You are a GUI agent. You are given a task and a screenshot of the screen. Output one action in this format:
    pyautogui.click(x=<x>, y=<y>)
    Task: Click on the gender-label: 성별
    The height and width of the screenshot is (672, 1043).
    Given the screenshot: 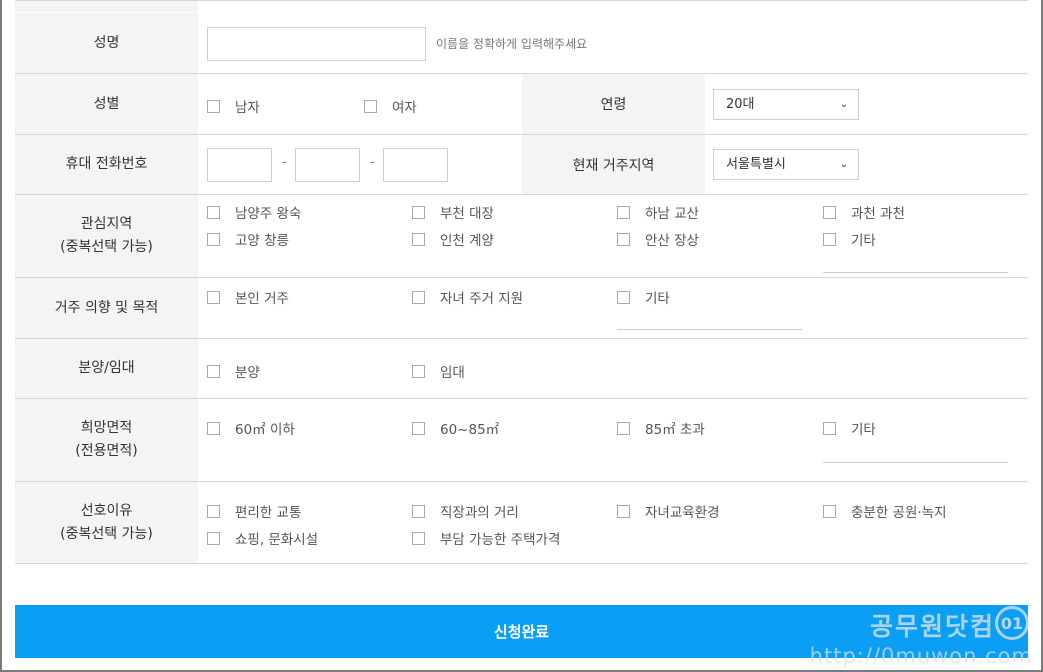 What is the action you would take?
    pyautogui.click(x=106, y=104)
    